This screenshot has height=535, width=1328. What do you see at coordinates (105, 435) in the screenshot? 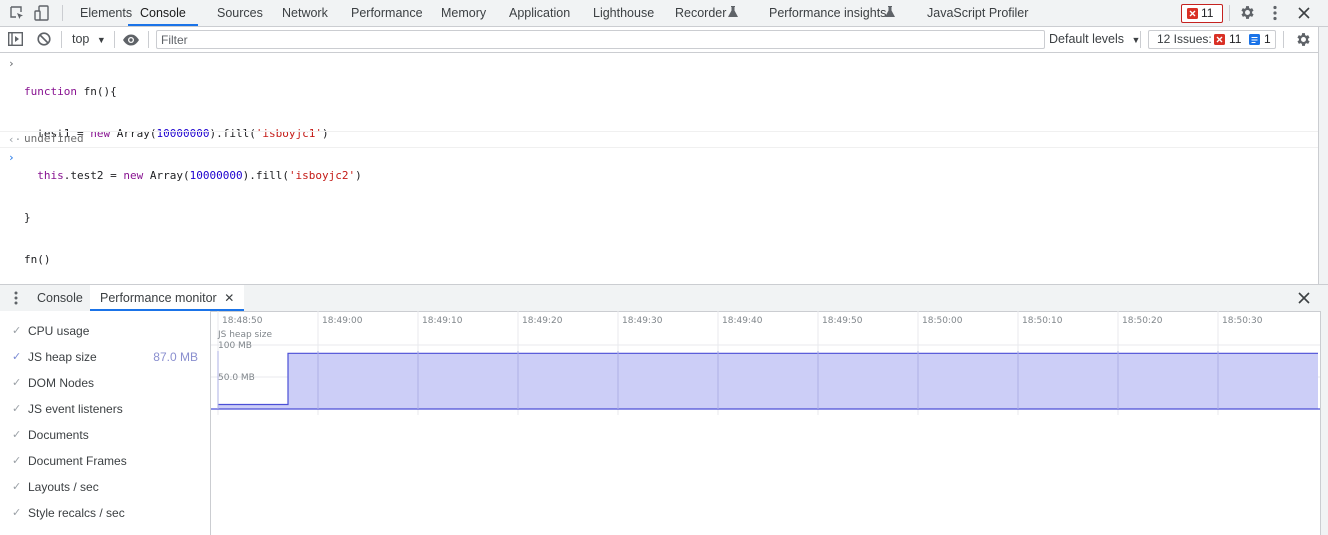
I see `metric-documents: ✓ Documents` at bounding box center [105, 435].